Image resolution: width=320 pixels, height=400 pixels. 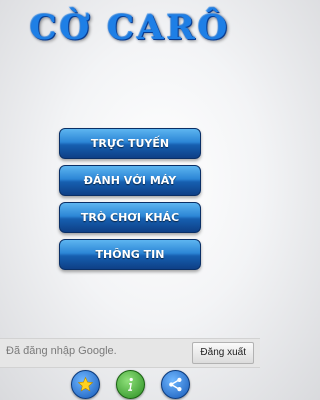 I want to click on login-status-text: Đã đăng nhập Google., so click(x=61, y=351).